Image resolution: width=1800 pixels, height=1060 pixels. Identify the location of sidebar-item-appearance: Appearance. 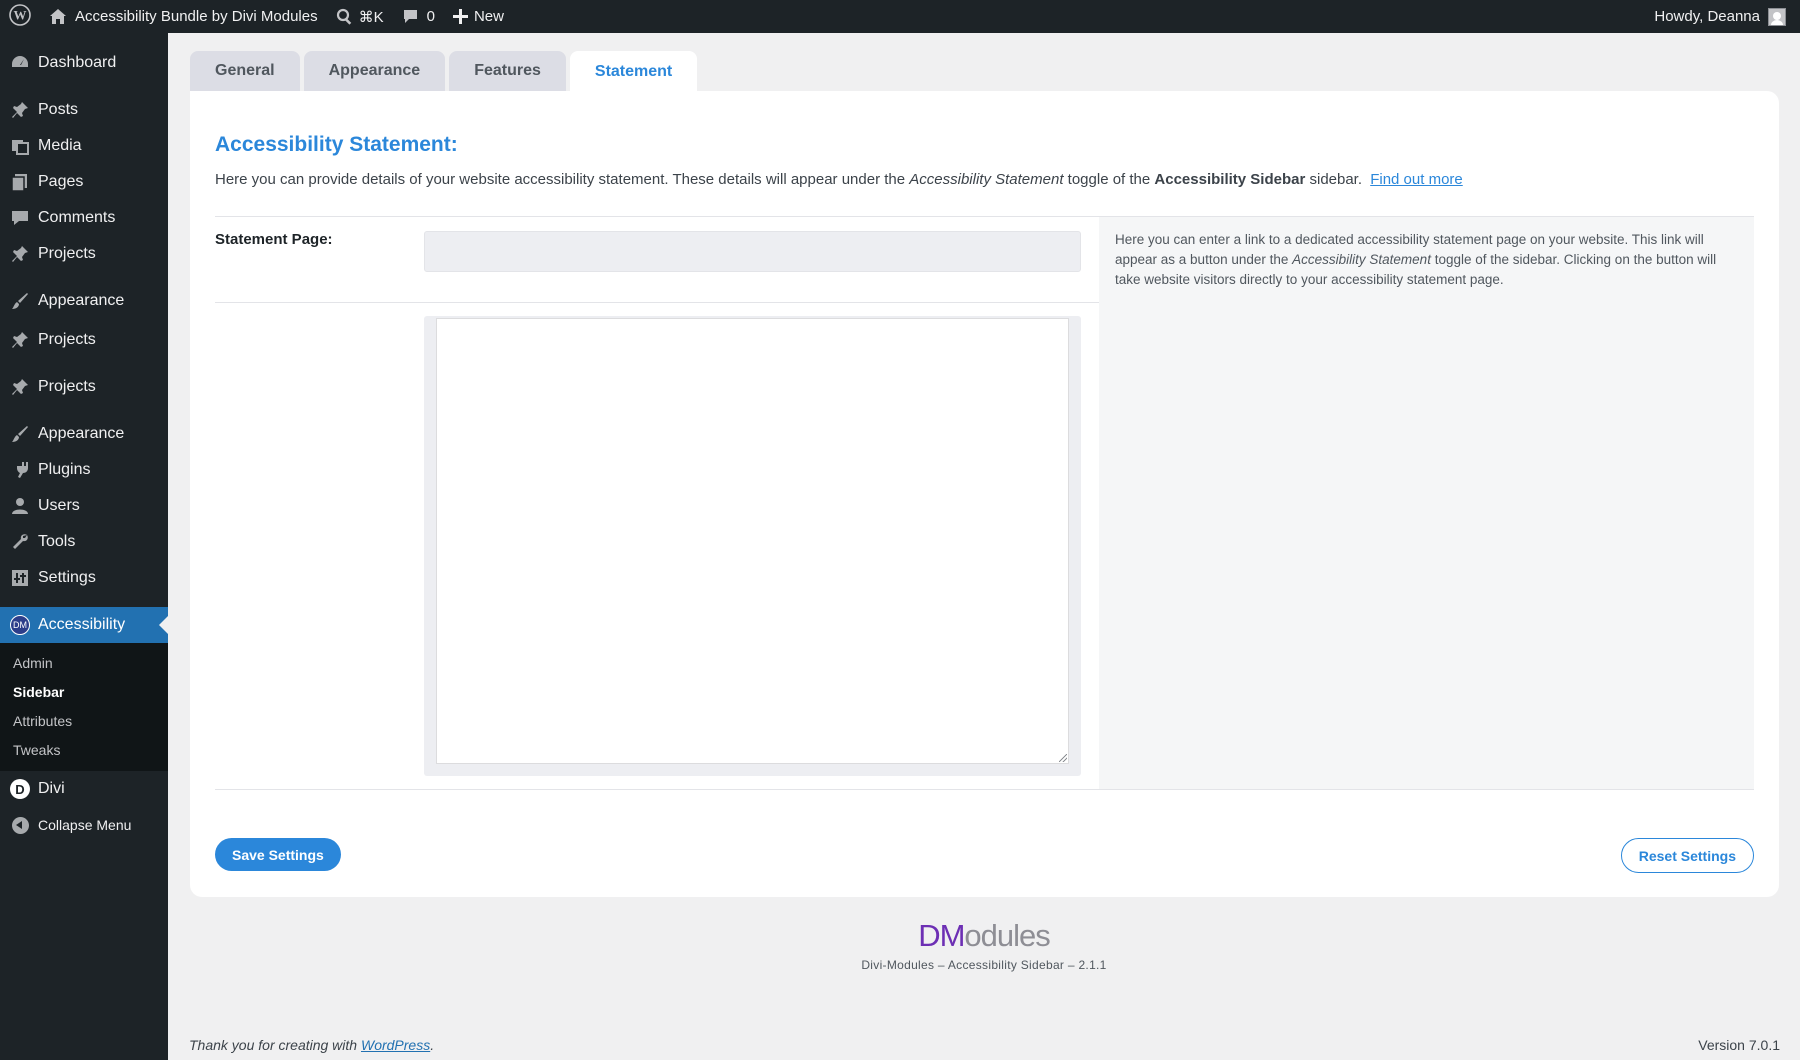
(84, 301).